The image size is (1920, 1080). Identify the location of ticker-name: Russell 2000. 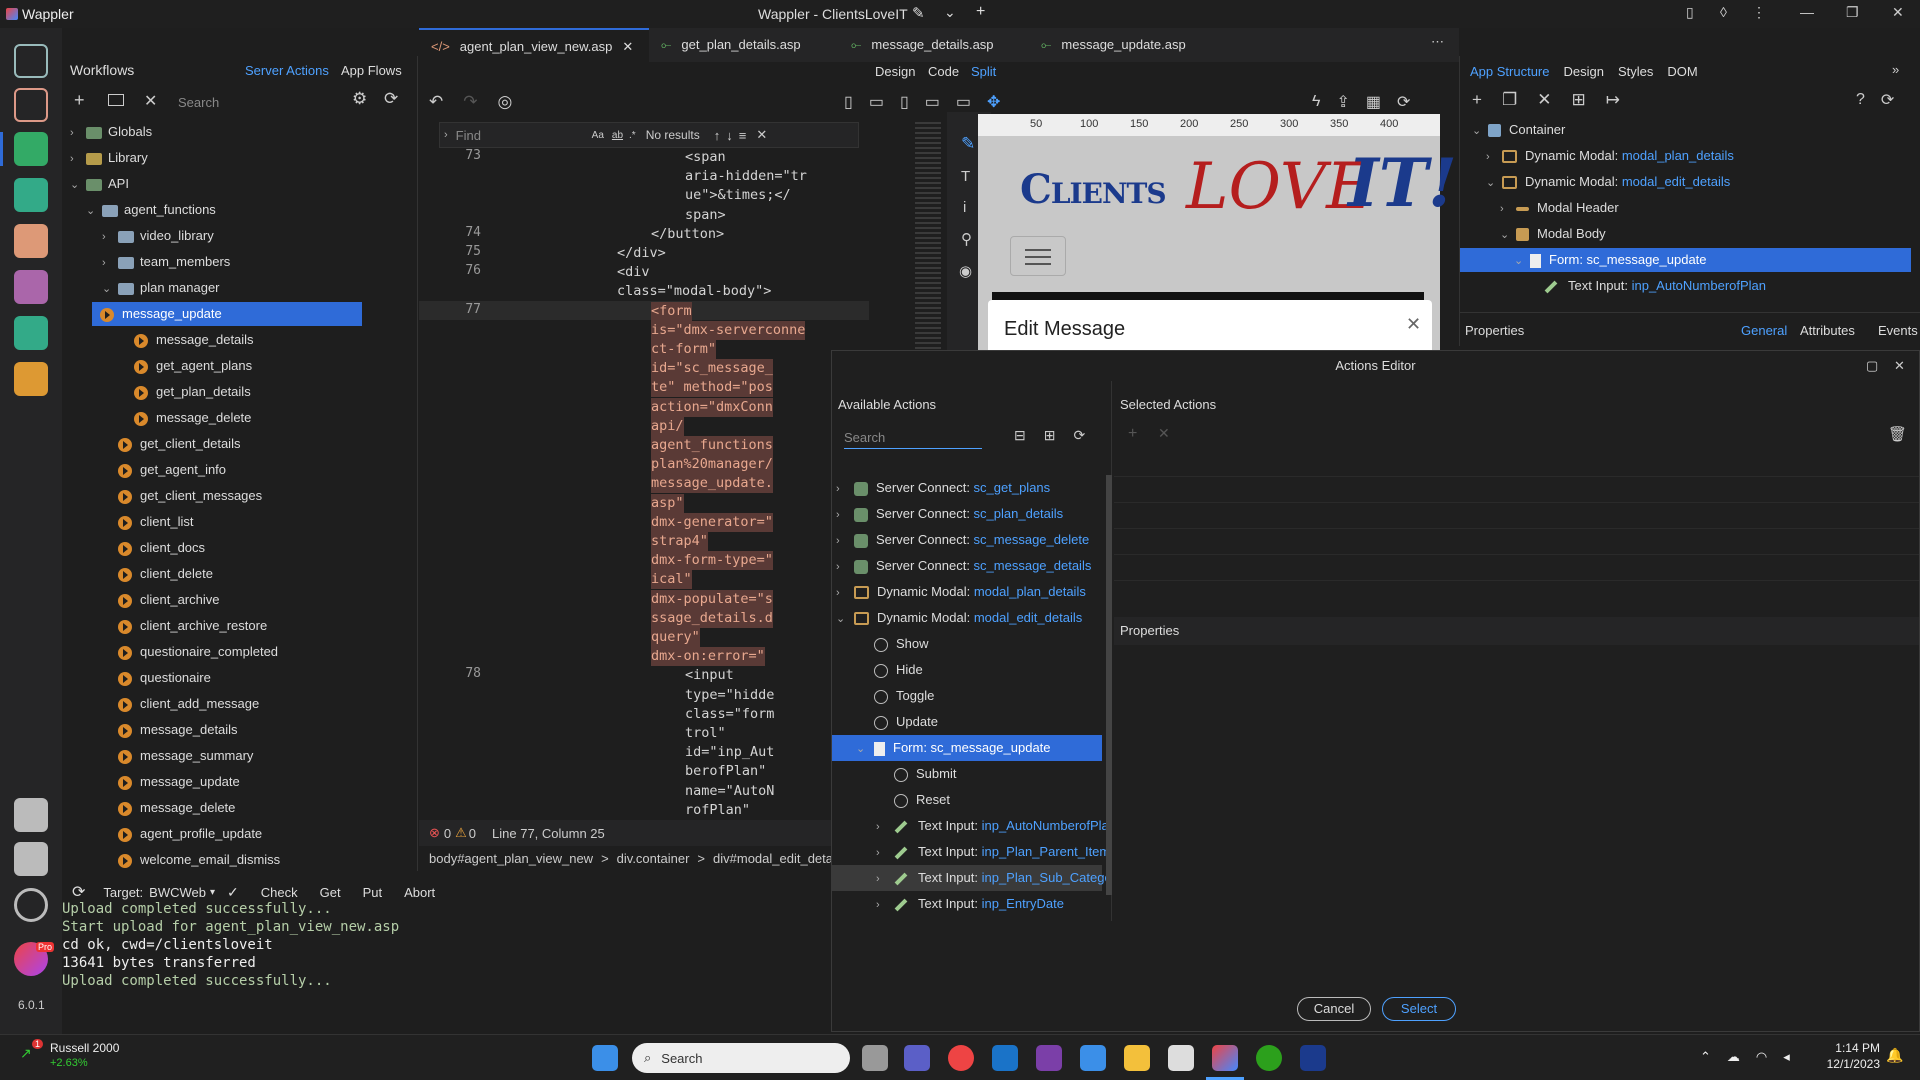
(84, 1048).